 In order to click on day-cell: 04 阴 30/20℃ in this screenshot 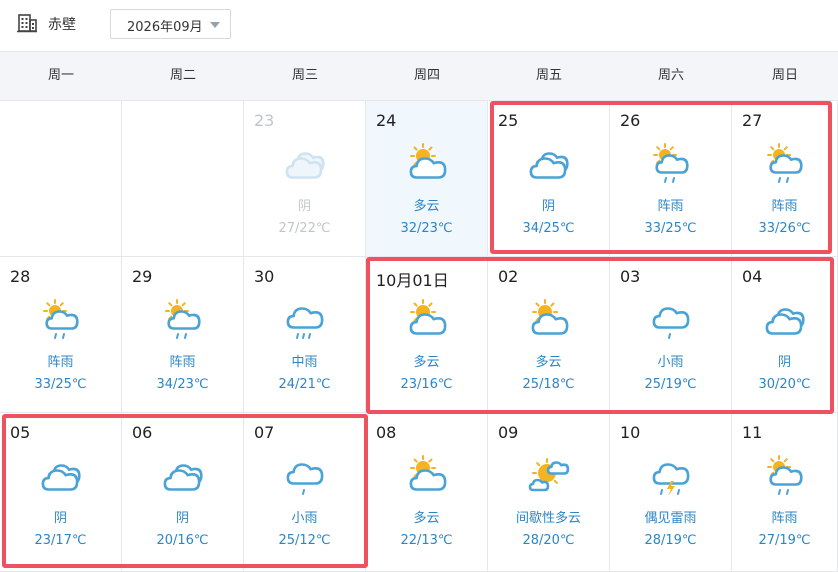, I will do `click(785, 335)`.